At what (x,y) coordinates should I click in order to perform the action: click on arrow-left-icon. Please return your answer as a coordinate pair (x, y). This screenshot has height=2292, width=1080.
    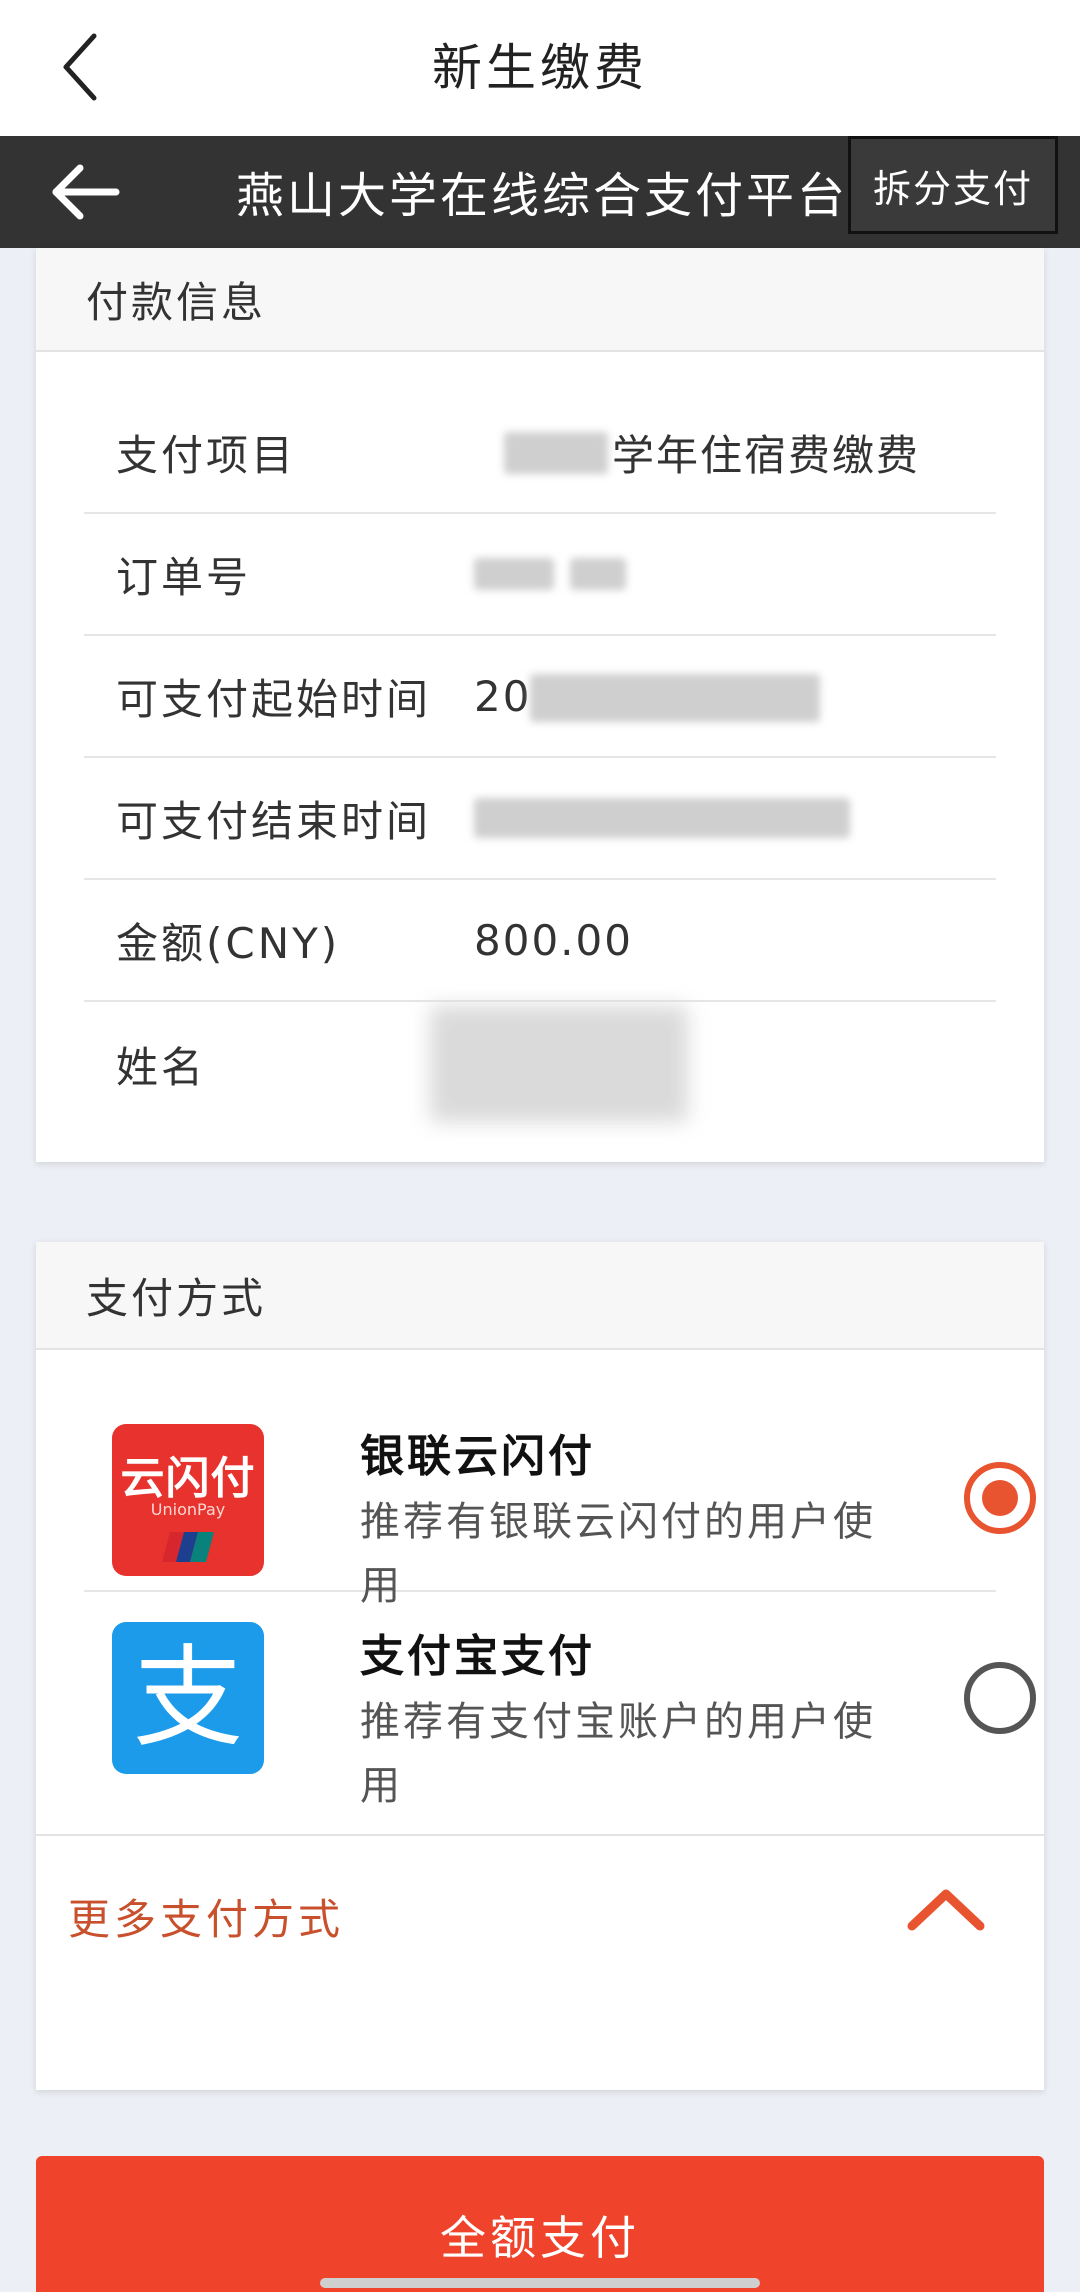
    Looking at the image, I should click on (86, 192).